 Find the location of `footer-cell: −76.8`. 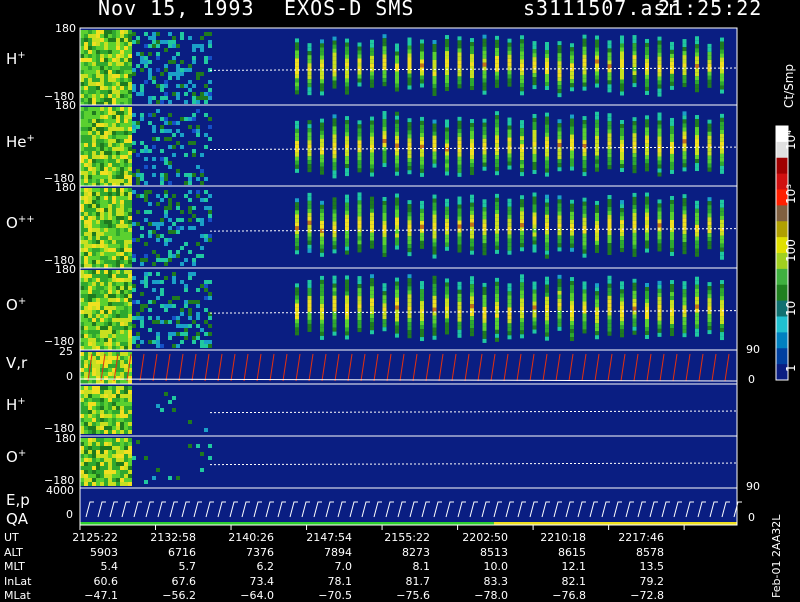

footer-cell: −76.8 is located at coordinates (569, 595).